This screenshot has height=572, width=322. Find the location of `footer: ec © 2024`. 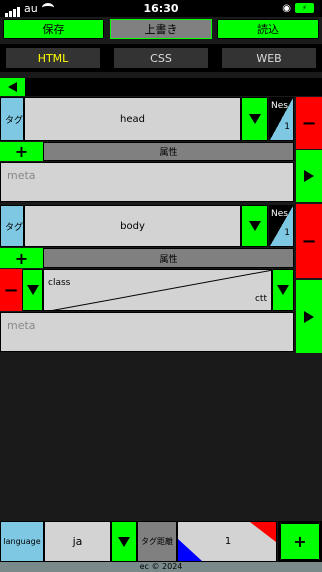

footer: ec © 2024 is located at coordinates (161, 567).